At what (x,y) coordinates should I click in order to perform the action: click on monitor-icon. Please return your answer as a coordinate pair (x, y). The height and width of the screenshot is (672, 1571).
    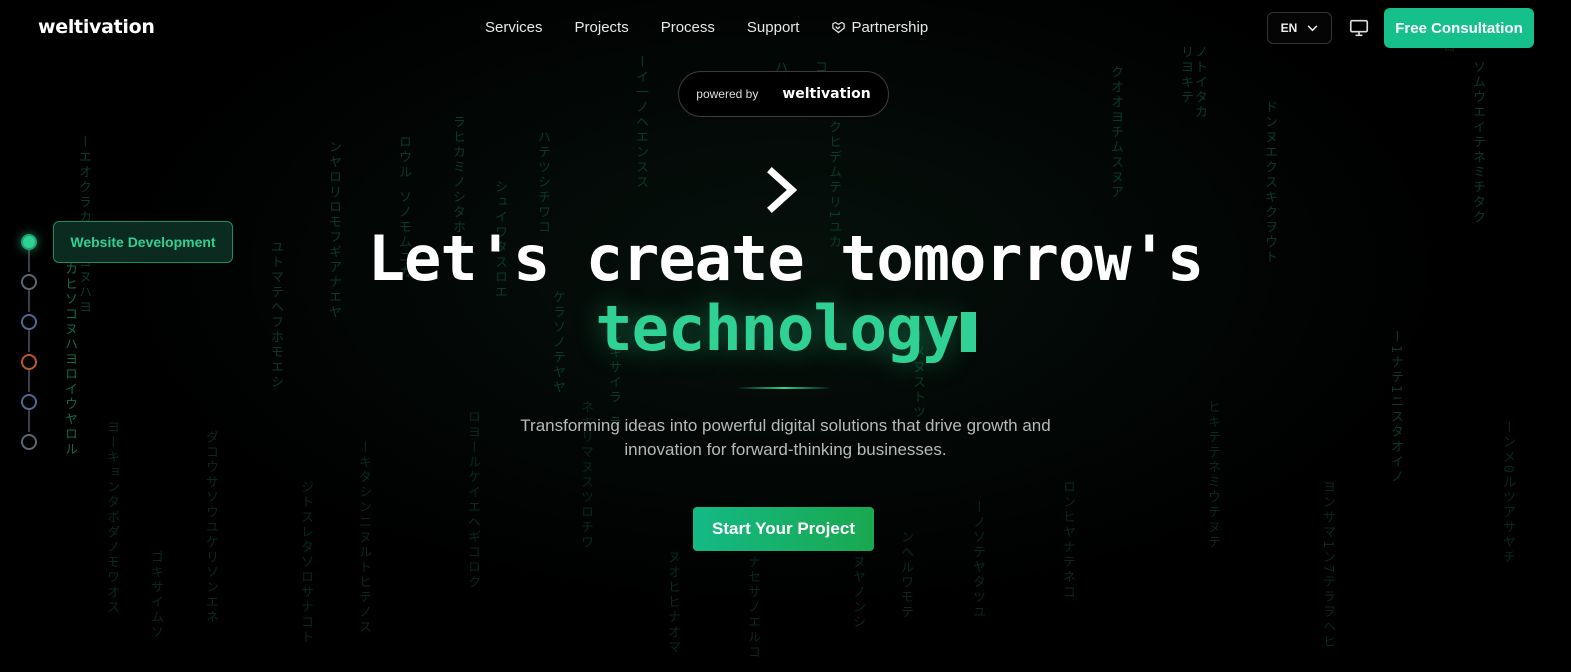
    Looking at the image, I should click on (1359, 28).